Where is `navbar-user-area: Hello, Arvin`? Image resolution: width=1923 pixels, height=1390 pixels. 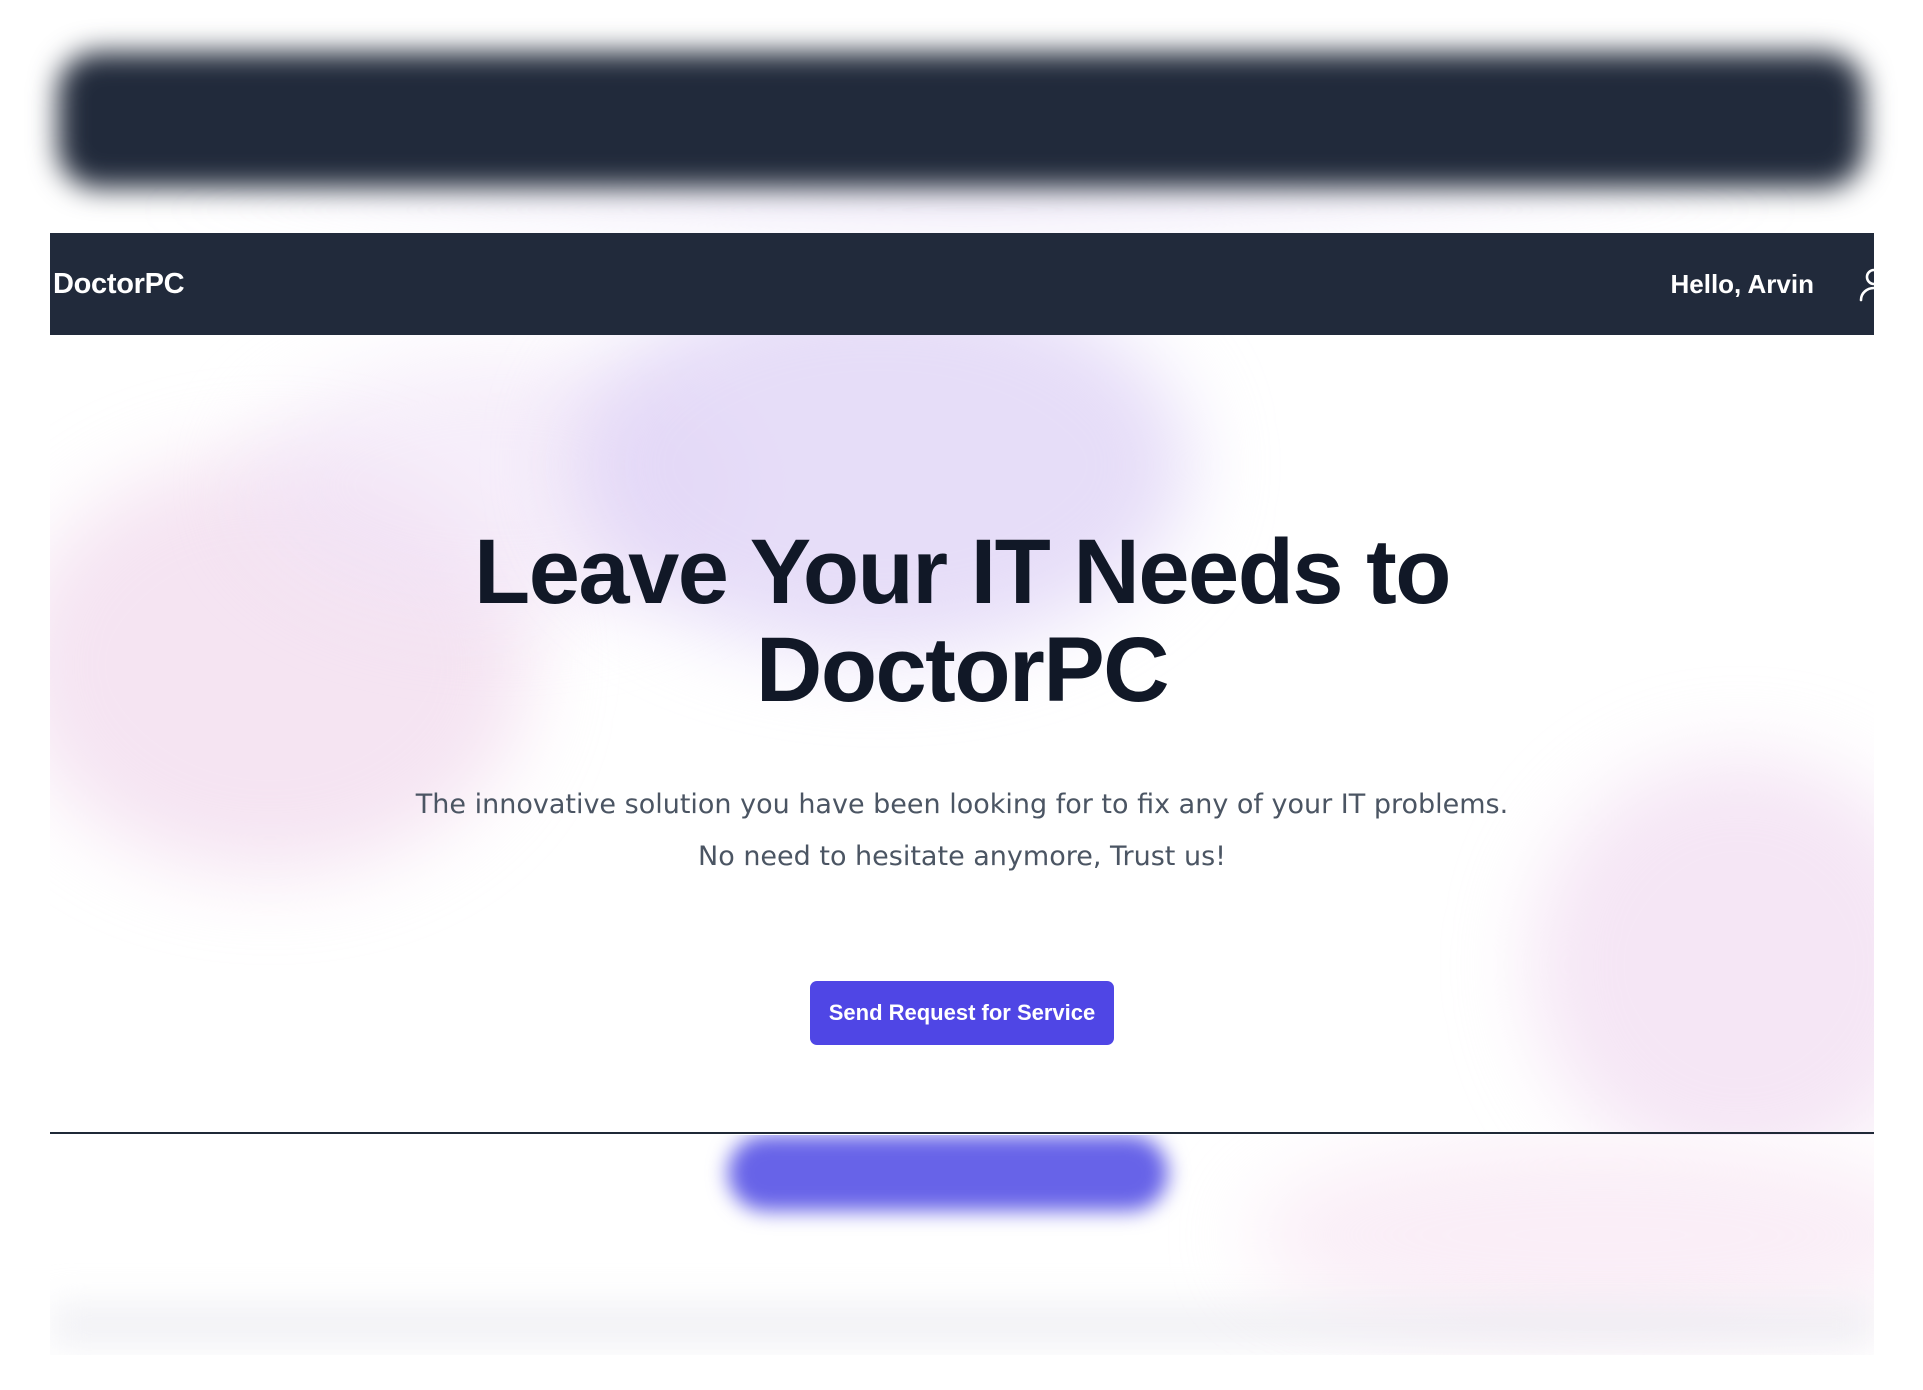
navbar-user-area: Hello, Arvin is located at coordinates (1772, 284).